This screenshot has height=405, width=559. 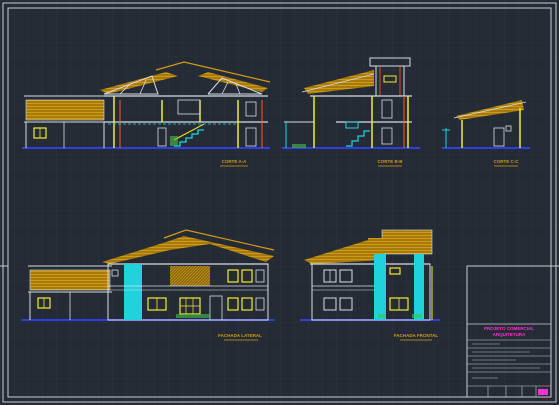 I want to click on section-b-b-label: CORTE B-B, so click(x=391, y=161).